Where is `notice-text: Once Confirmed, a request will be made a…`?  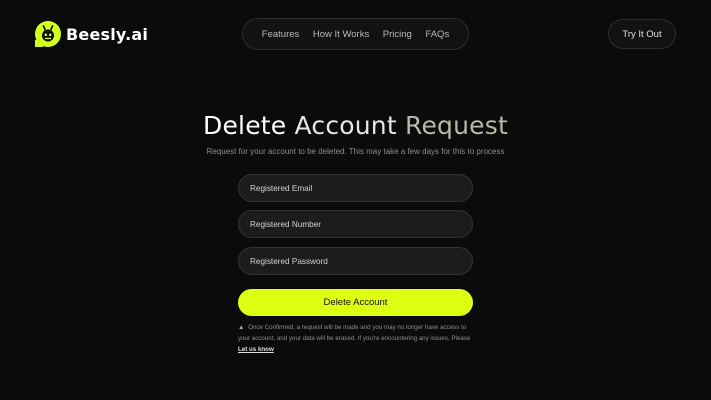 notice-text: Once Confirmed, a request will be made a… is located at coordinates (354, 333).